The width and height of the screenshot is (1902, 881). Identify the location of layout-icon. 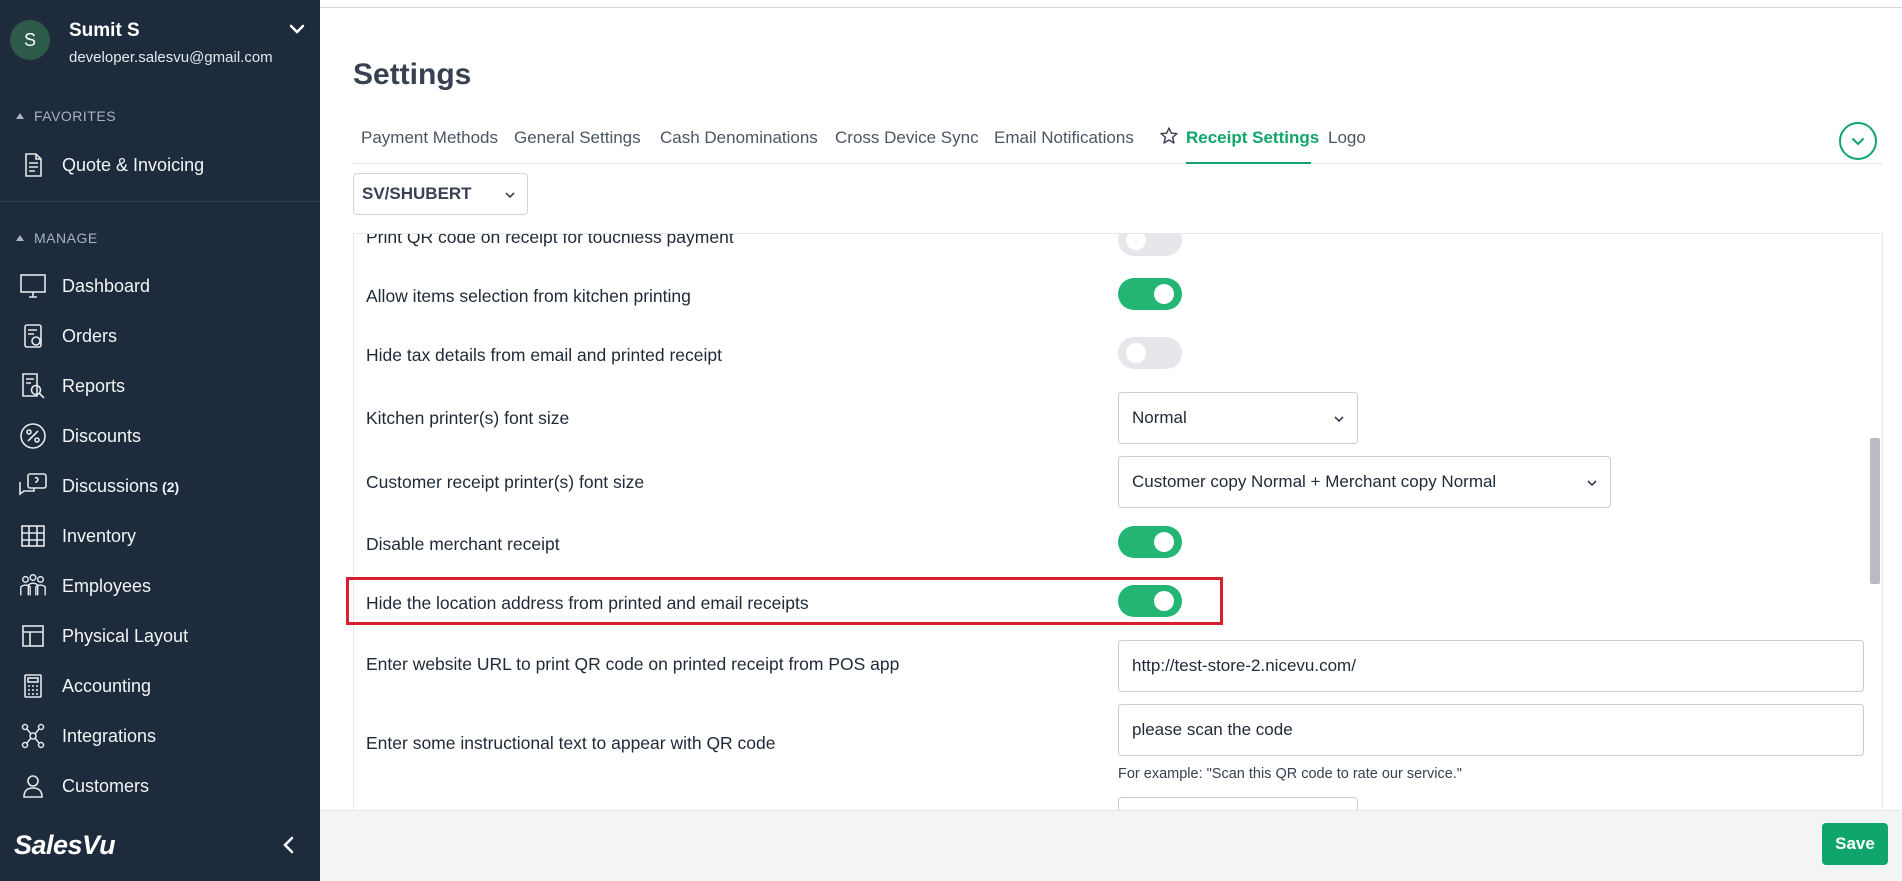
(33, 636).